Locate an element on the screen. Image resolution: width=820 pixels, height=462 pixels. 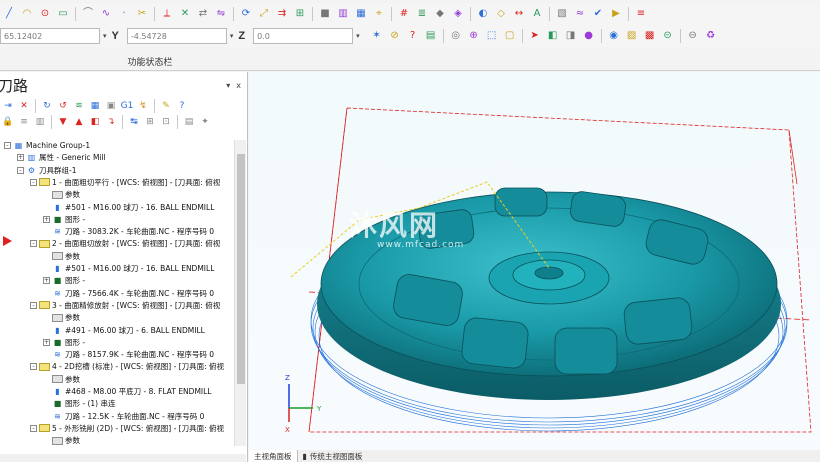
tree-node: - ▦ Machine Group-1 is located at coordinates (47, 145).